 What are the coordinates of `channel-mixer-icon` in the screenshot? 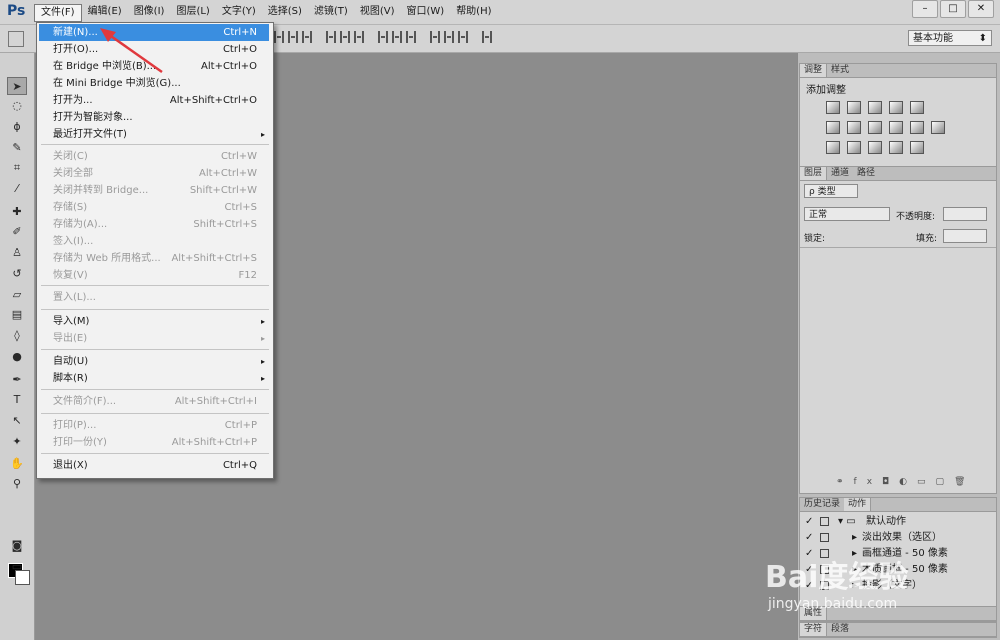 It's located at (917, 127).